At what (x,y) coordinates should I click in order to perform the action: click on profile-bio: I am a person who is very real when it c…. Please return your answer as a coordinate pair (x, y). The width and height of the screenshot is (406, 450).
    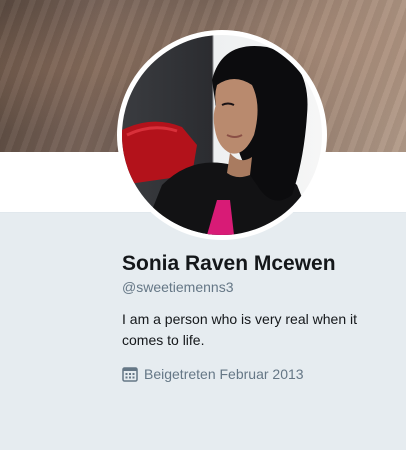
    Looking at the image, I should click on (239, 329).